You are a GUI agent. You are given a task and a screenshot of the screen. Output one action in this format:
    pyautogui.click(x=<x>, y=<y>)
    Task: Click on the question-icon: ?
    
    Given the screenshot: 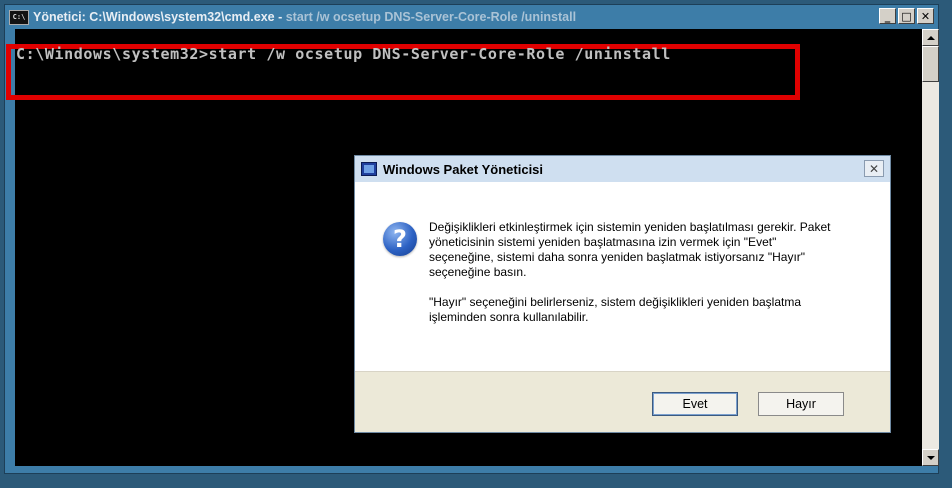 What is the action you would take?
    pyautogui.click(x=400, y=239)
    